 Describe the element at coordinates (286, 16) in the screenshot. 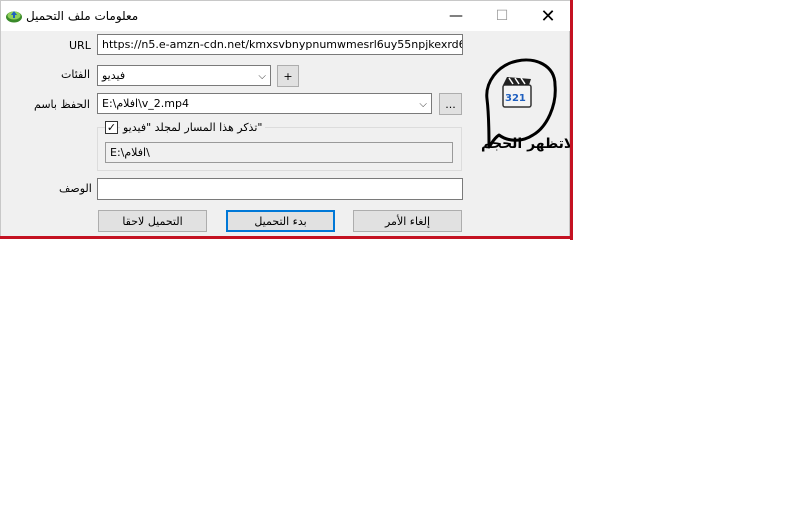

I see `title-bar: معلومات ملف التحميل — ☐ ✕` at that location.